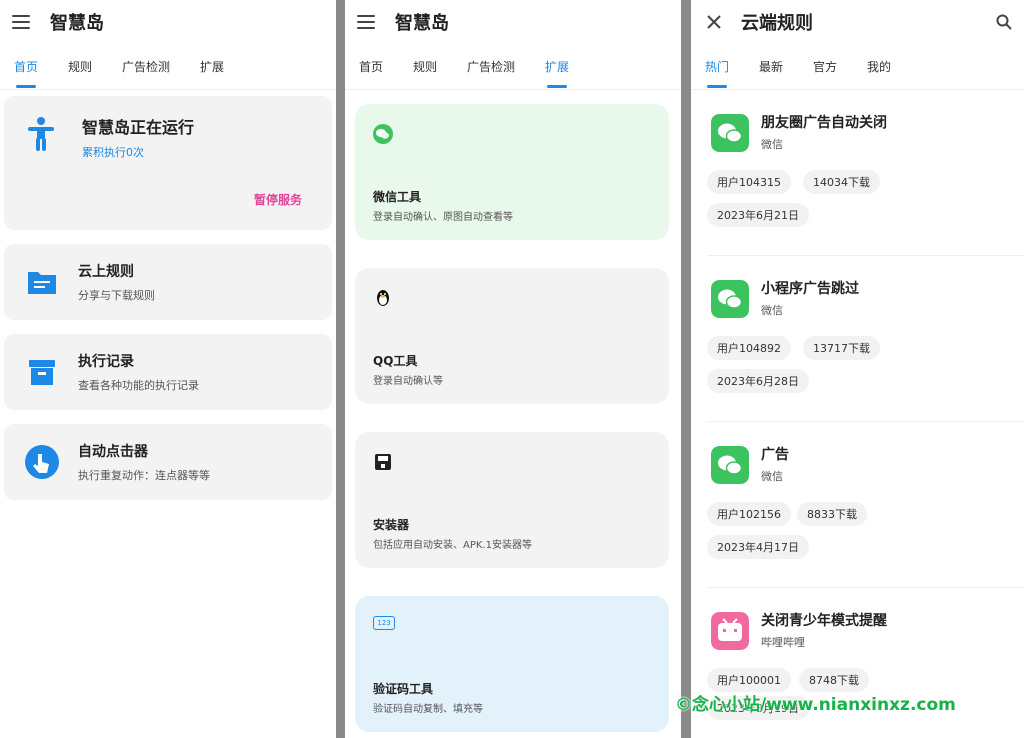  I want to click on card-subtitle: 包括应用自动安装、APK.1安装器等, so click(452, 545).